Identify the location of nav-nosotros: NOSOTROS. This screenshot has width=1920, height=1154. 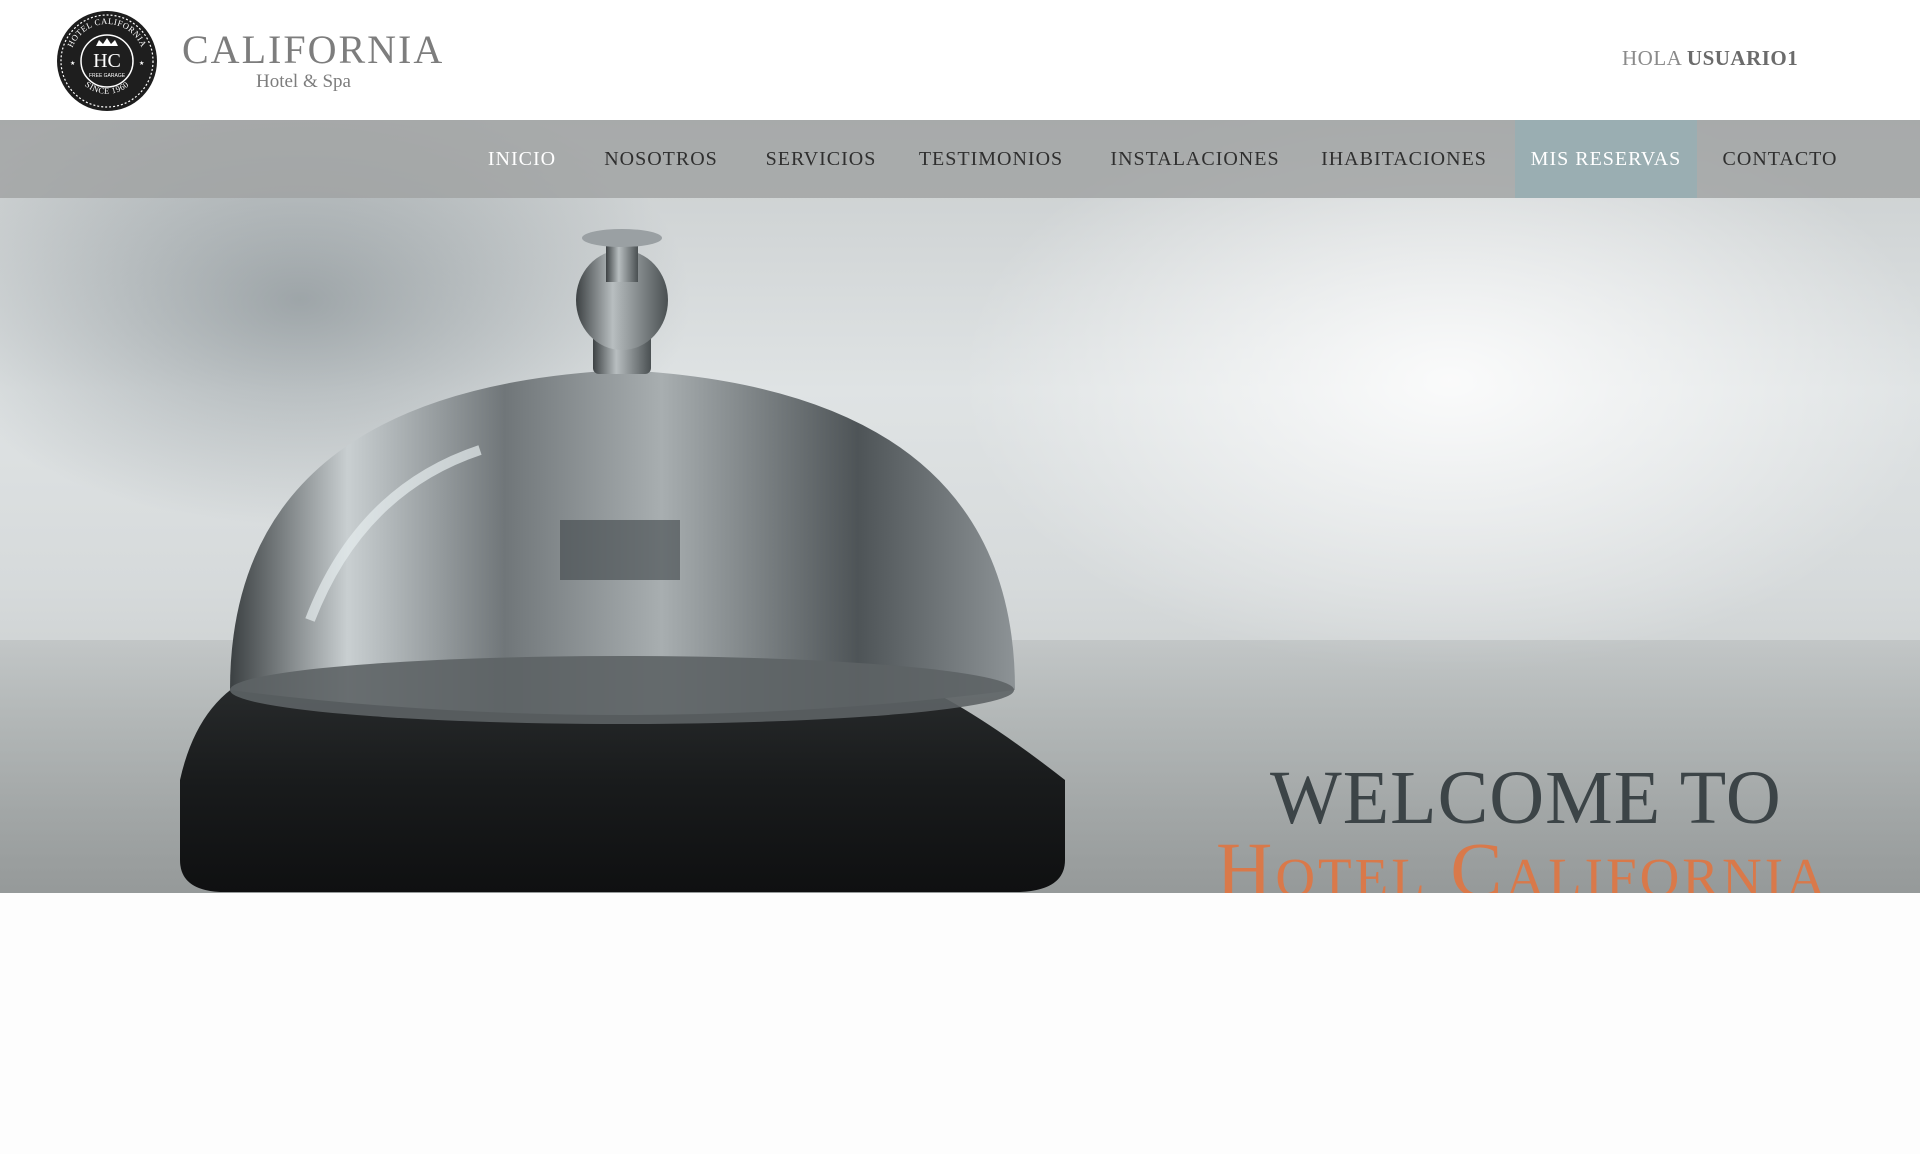
(661, 159).